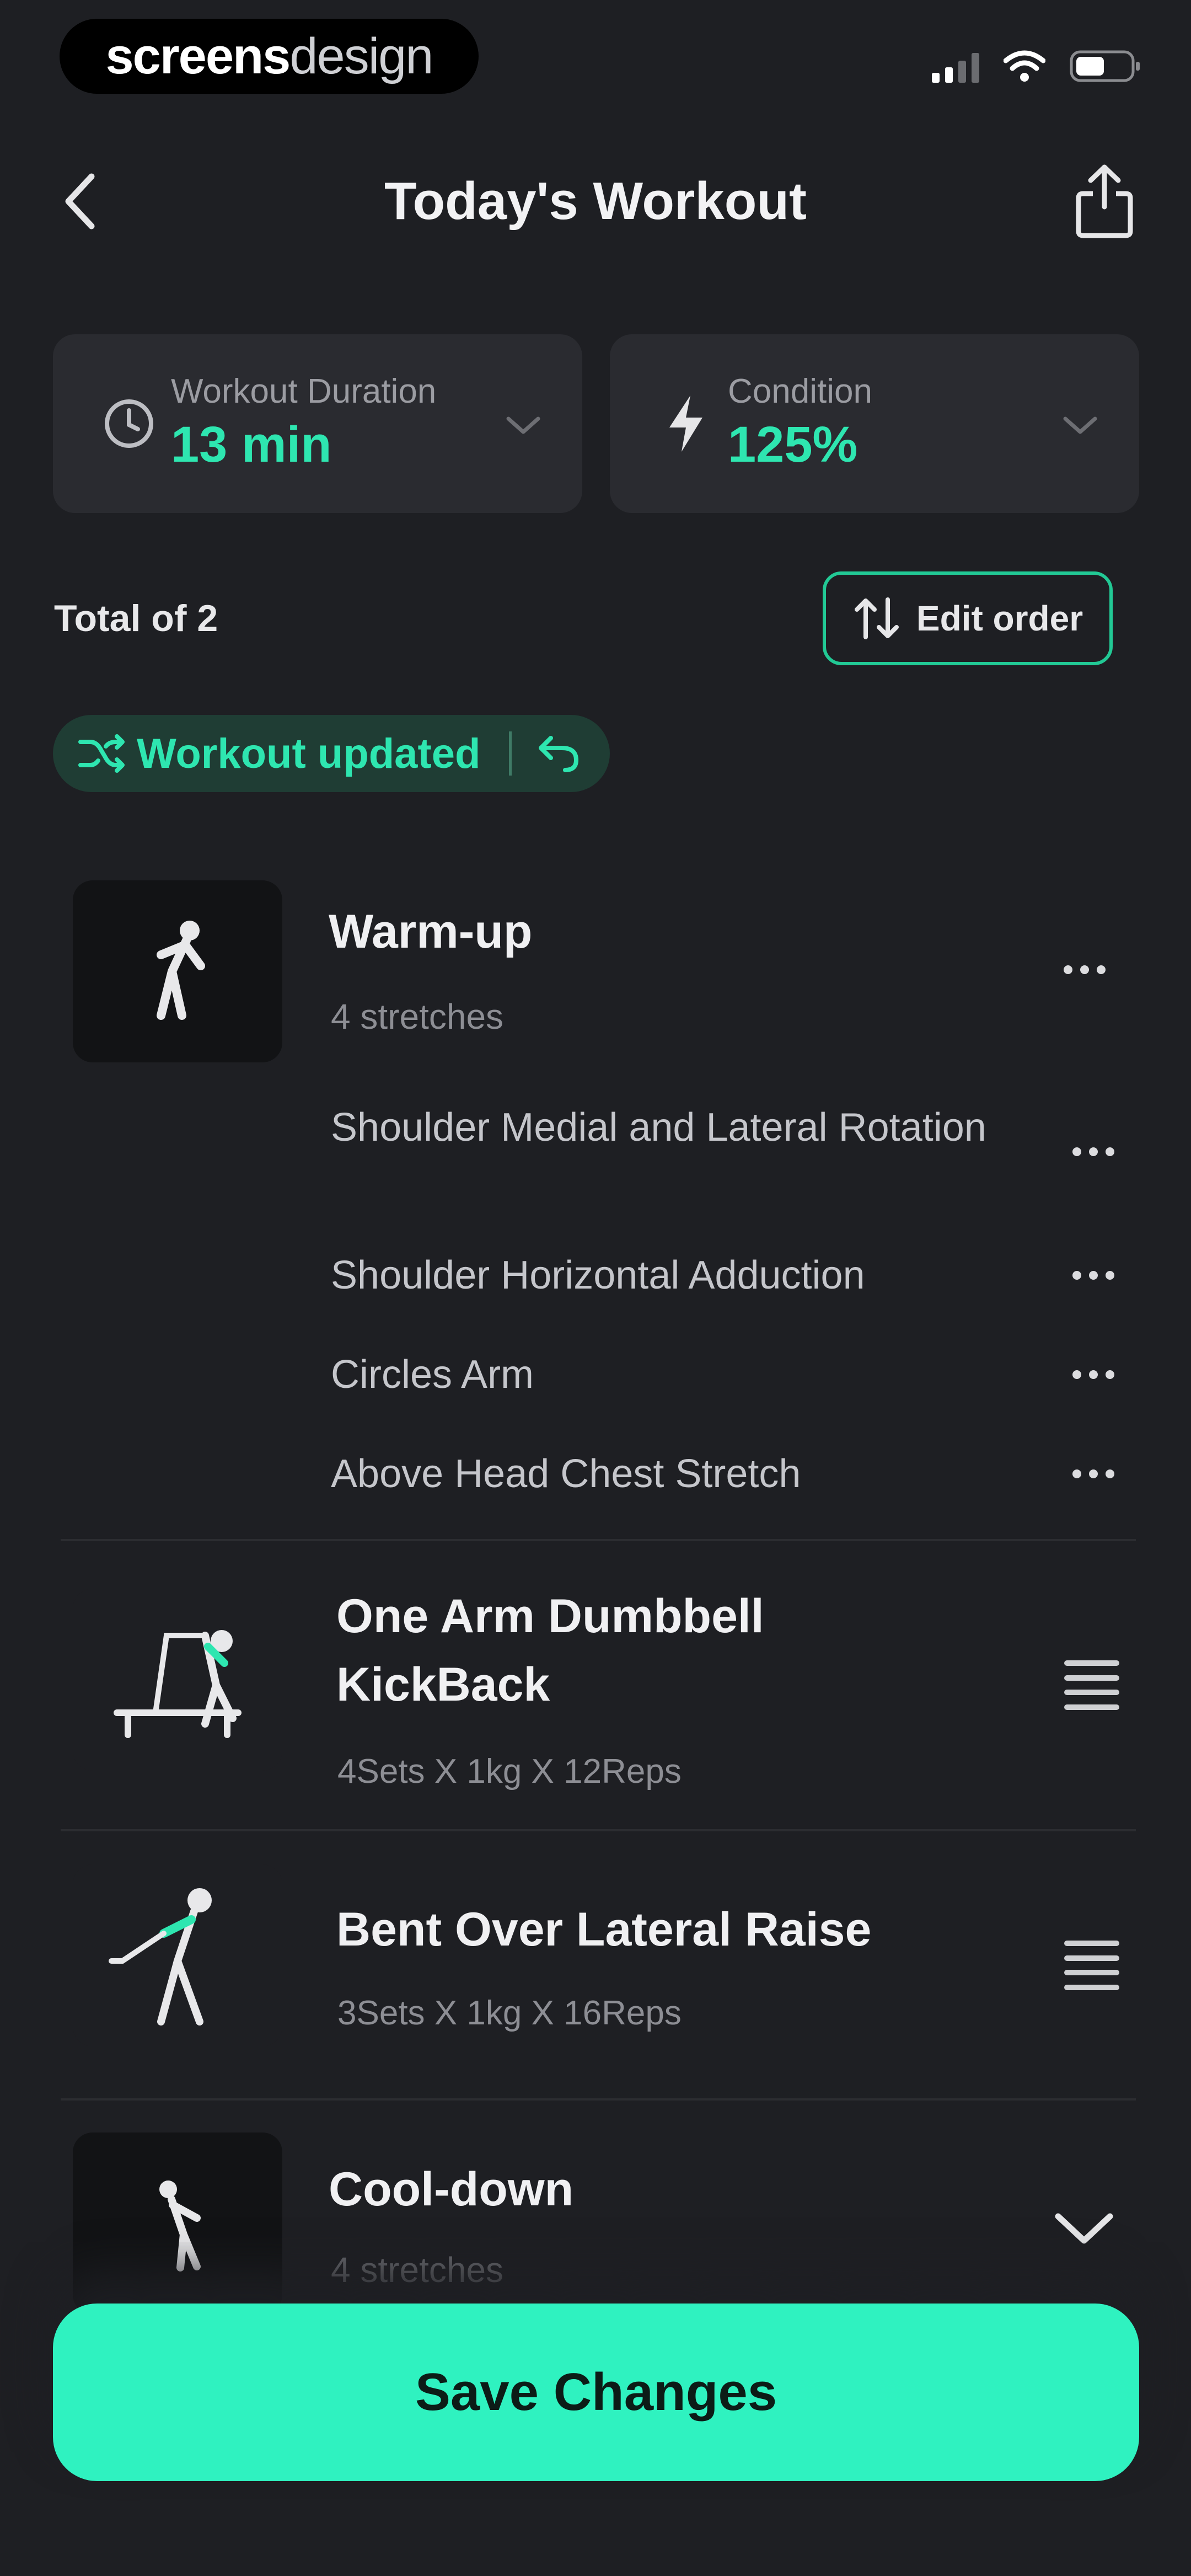  Describe the element at coordinates (198, 56) in the screenshot. I see `brand-bold: screens` at that location.